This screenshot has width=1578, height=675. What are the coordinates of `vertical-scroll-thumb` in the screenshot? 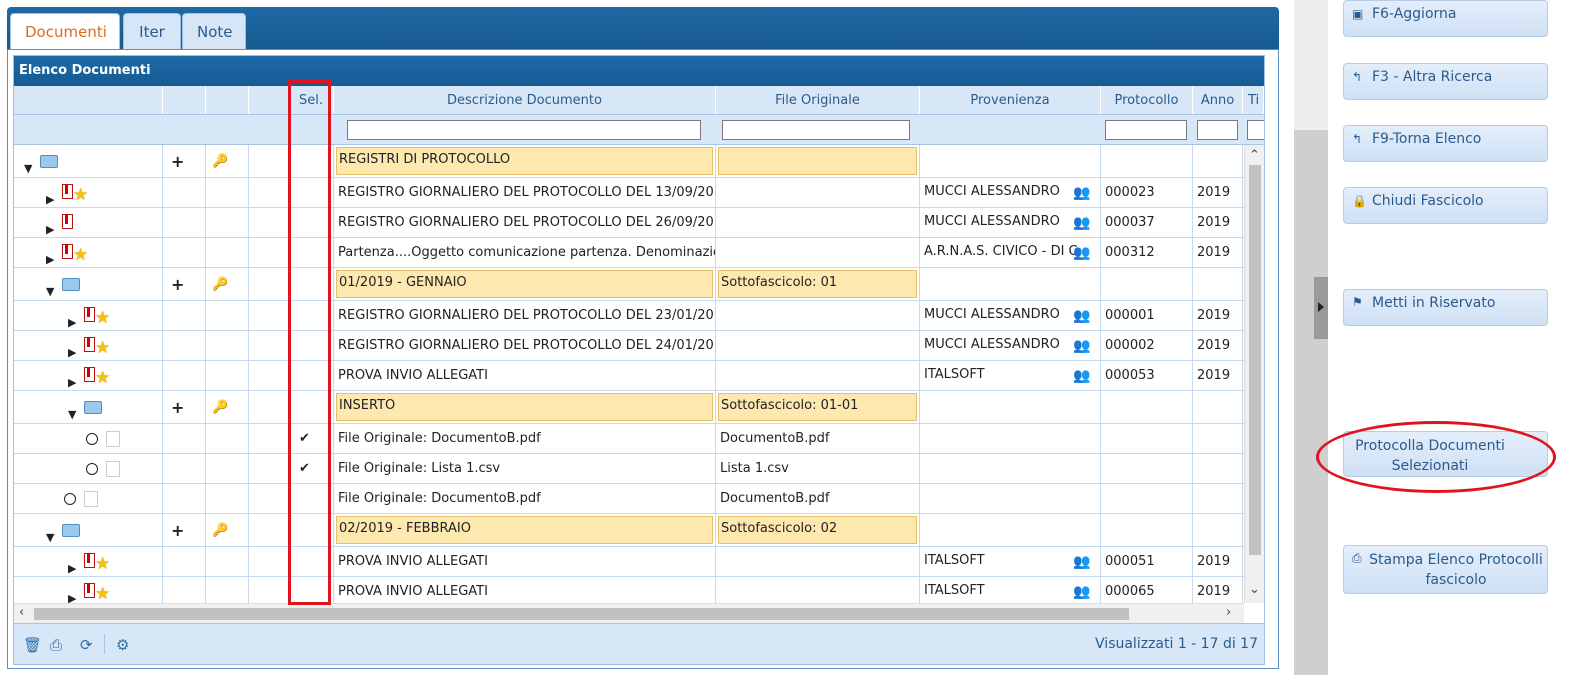 It's located at (1255, 360).